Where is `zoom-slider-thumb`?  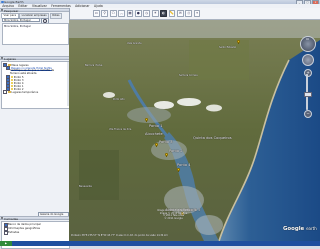 zoom-slider-thumb is located at coordinates (308, 94).